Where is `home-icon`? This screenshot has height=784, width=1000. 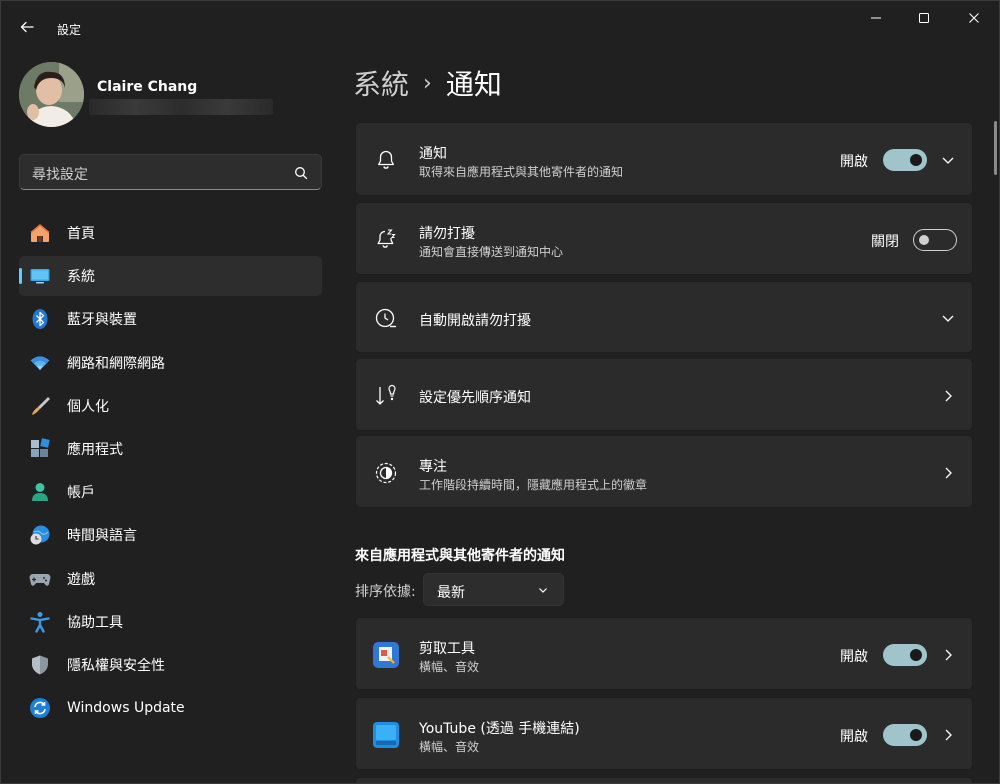
home-icon is located at coordinates (40, 233).